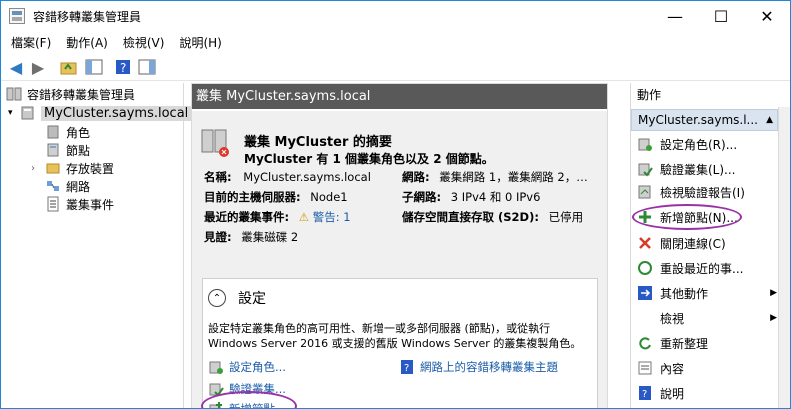 This screenshot has width=791, height=409. Describe the element at coordinates (395, 67) in the screenshot. I see `toolbar: ◀ ▶ ?` at that location.